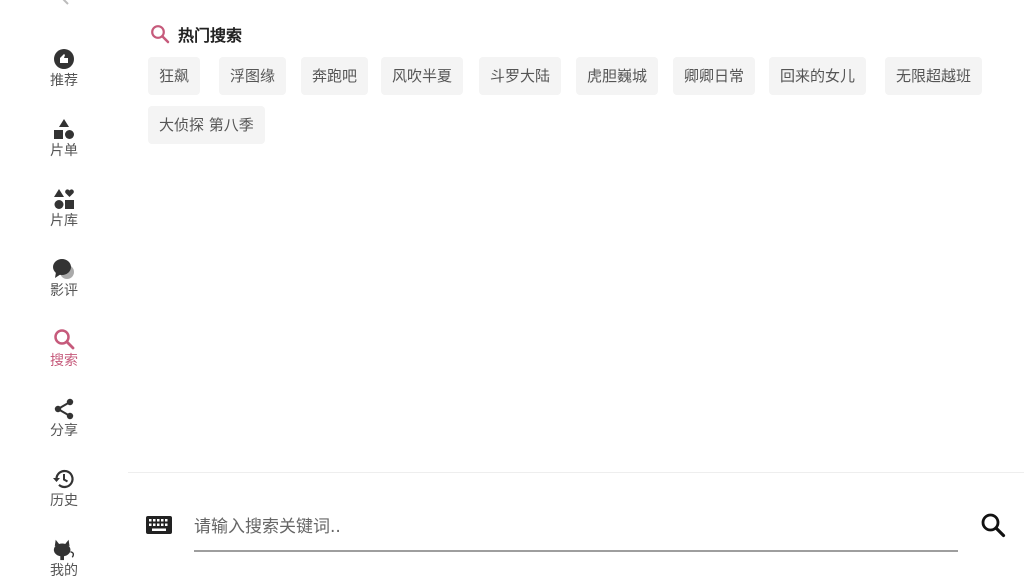  What do you see at coordinates (159, 525) in the screenshot?
I see `keyboard-icon` at bounding box center [159, 525].